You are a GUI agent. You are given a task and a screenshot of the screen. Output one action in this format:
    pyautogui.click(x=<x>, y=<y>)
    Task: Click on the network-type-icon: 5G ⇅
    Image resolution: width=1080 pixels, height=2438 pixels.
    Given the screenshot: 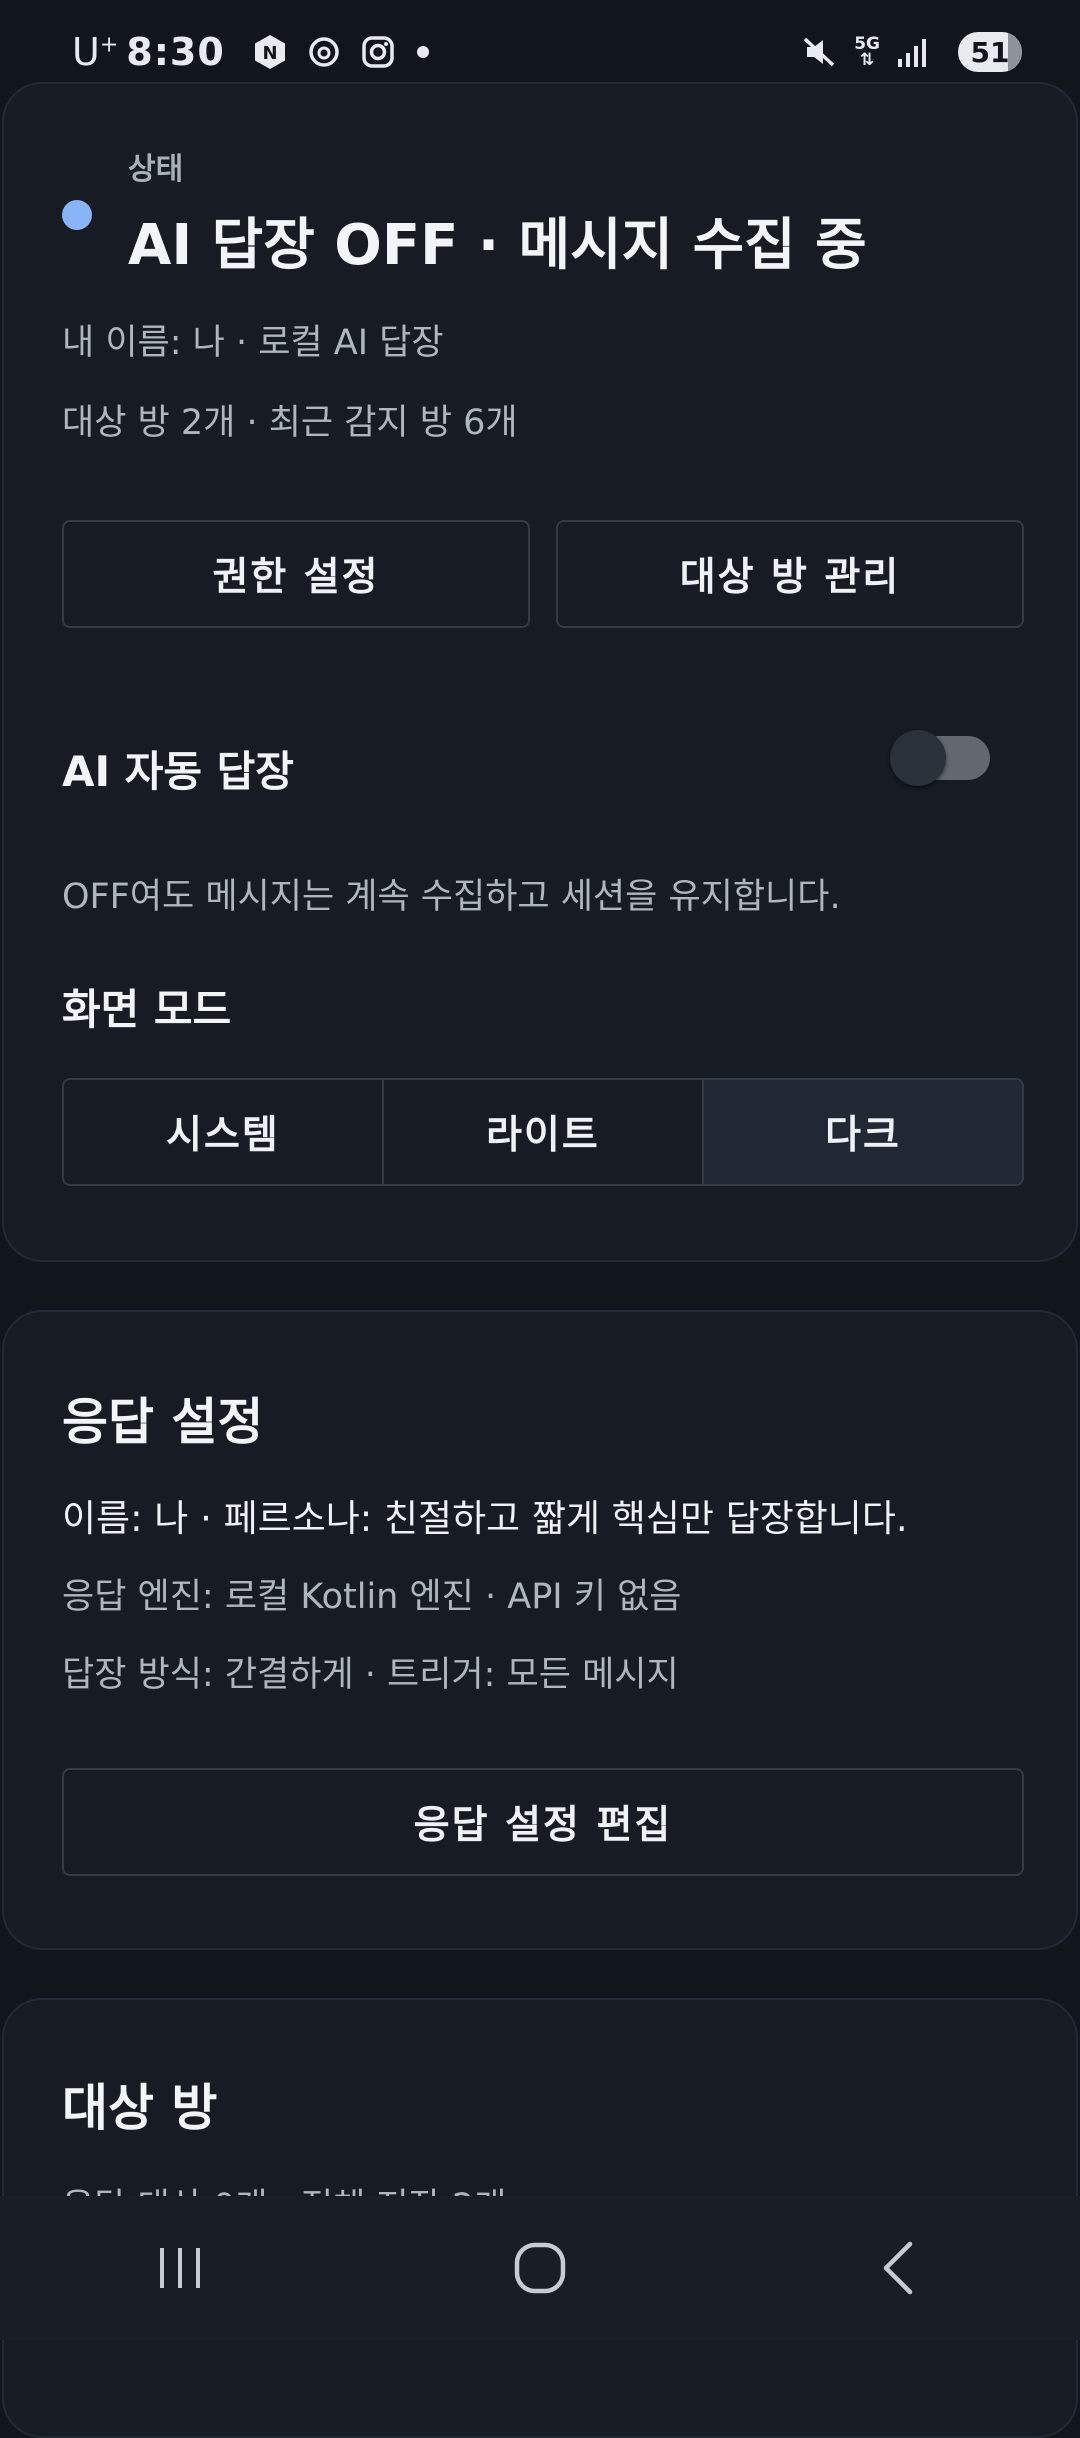 What is the action you would take?
    pyautogui.click(x=867, y=52)
    